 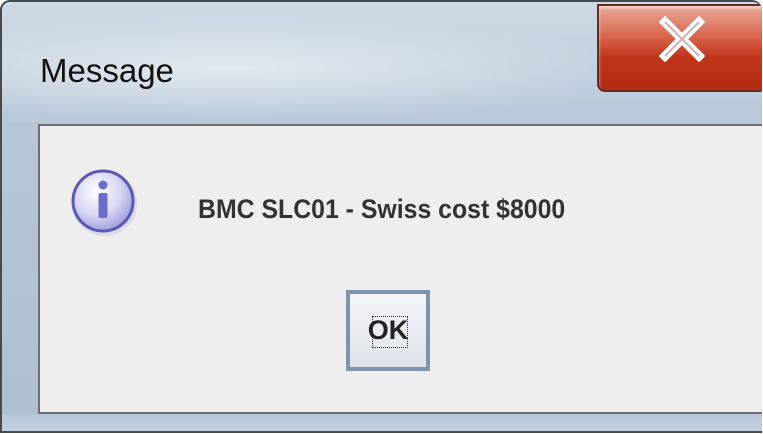 I want to click on window-title: Message, so click(x=107, y=70).